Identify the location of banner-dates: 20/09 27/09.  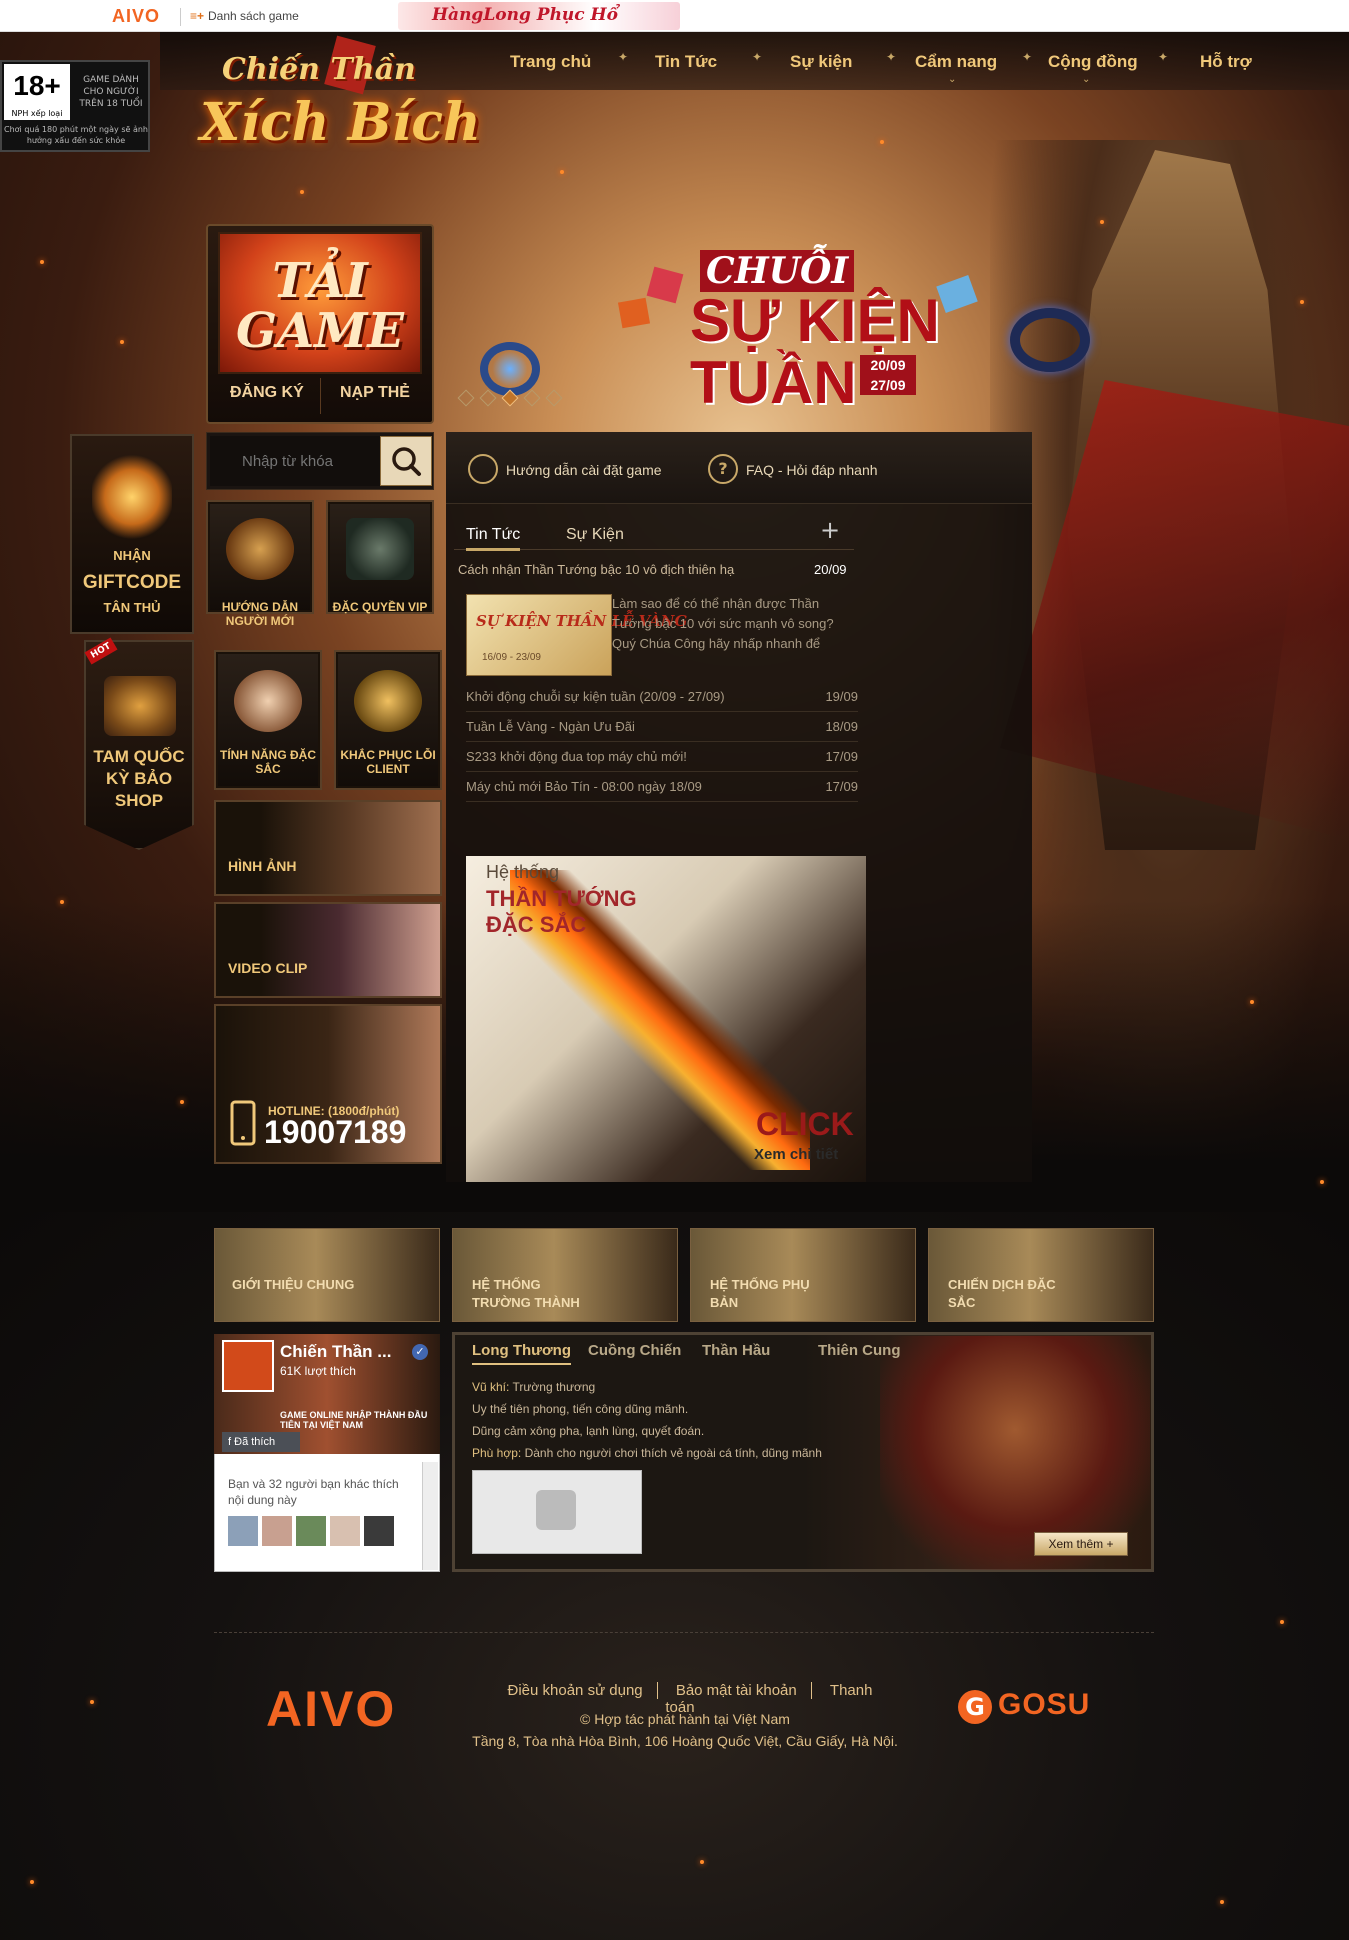
(888, 375).